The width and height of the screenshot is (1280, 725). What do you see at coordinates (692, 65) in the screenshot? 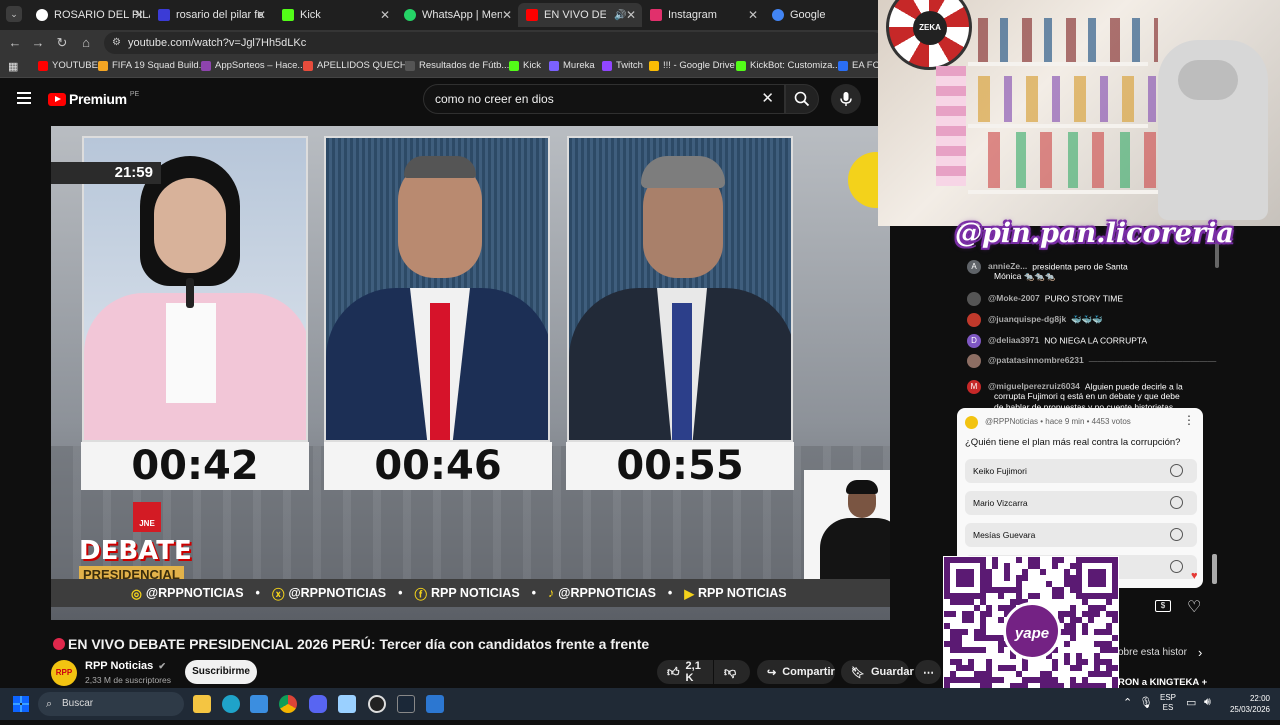
I see `bookmark-item: !!! - Google Drive` at bounding box center [692, 65].